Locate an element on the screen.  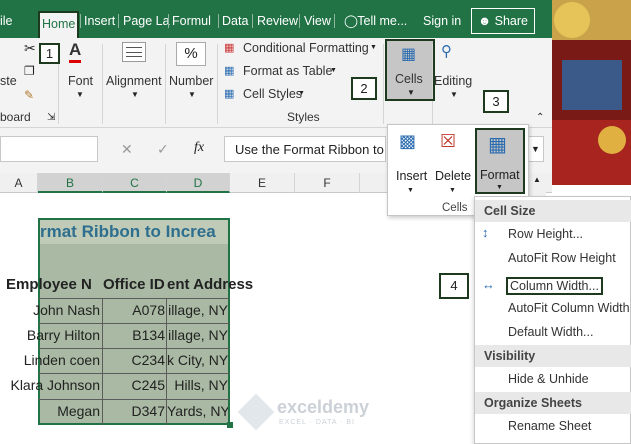
cells-highlight is located at coordinates (410, 70).